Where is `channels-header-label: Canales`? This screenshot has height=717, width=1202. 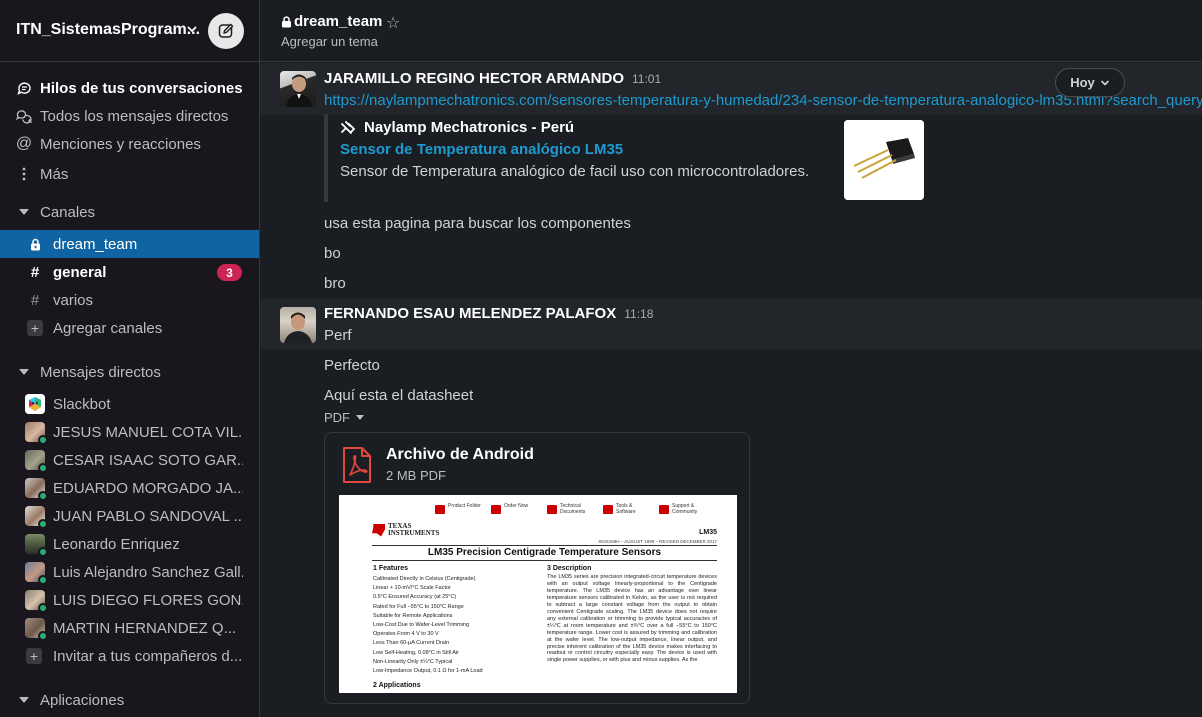
channels-header-label: Canales is located at coordinates (68, 212).